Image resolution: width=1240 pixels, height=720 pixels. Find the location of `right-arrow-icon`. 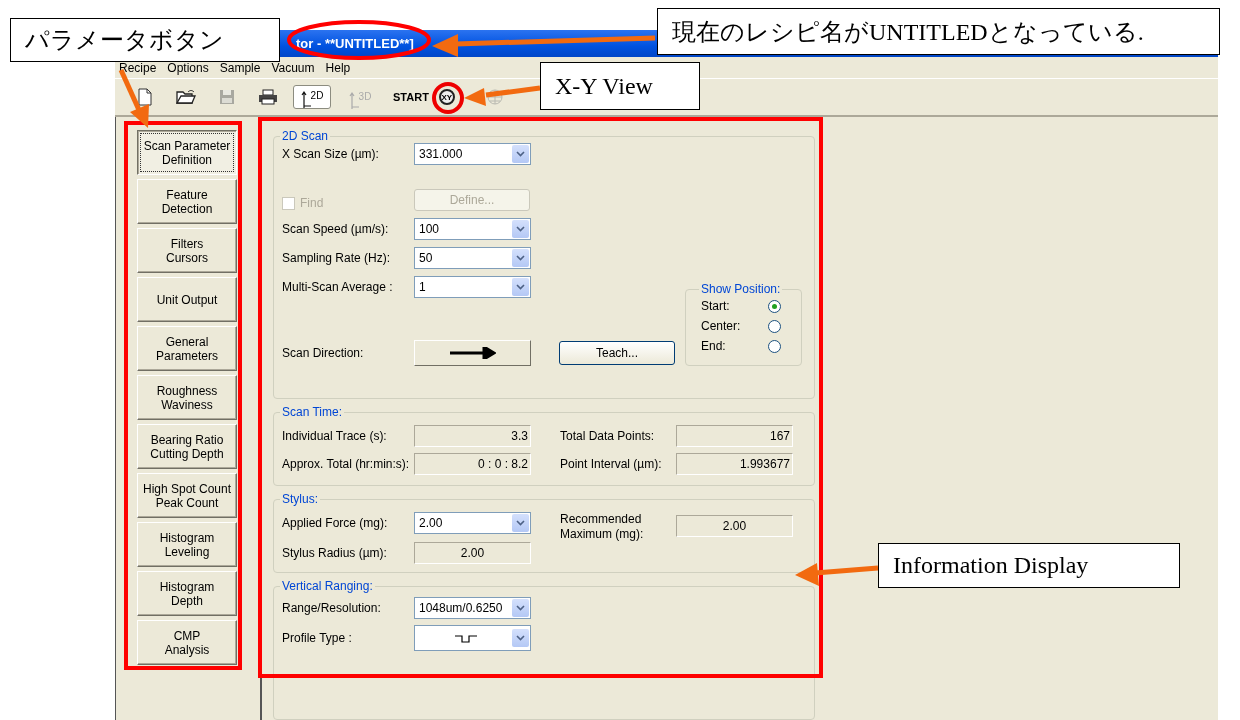

right-arrow-icon is located at coordinates (472, 353).